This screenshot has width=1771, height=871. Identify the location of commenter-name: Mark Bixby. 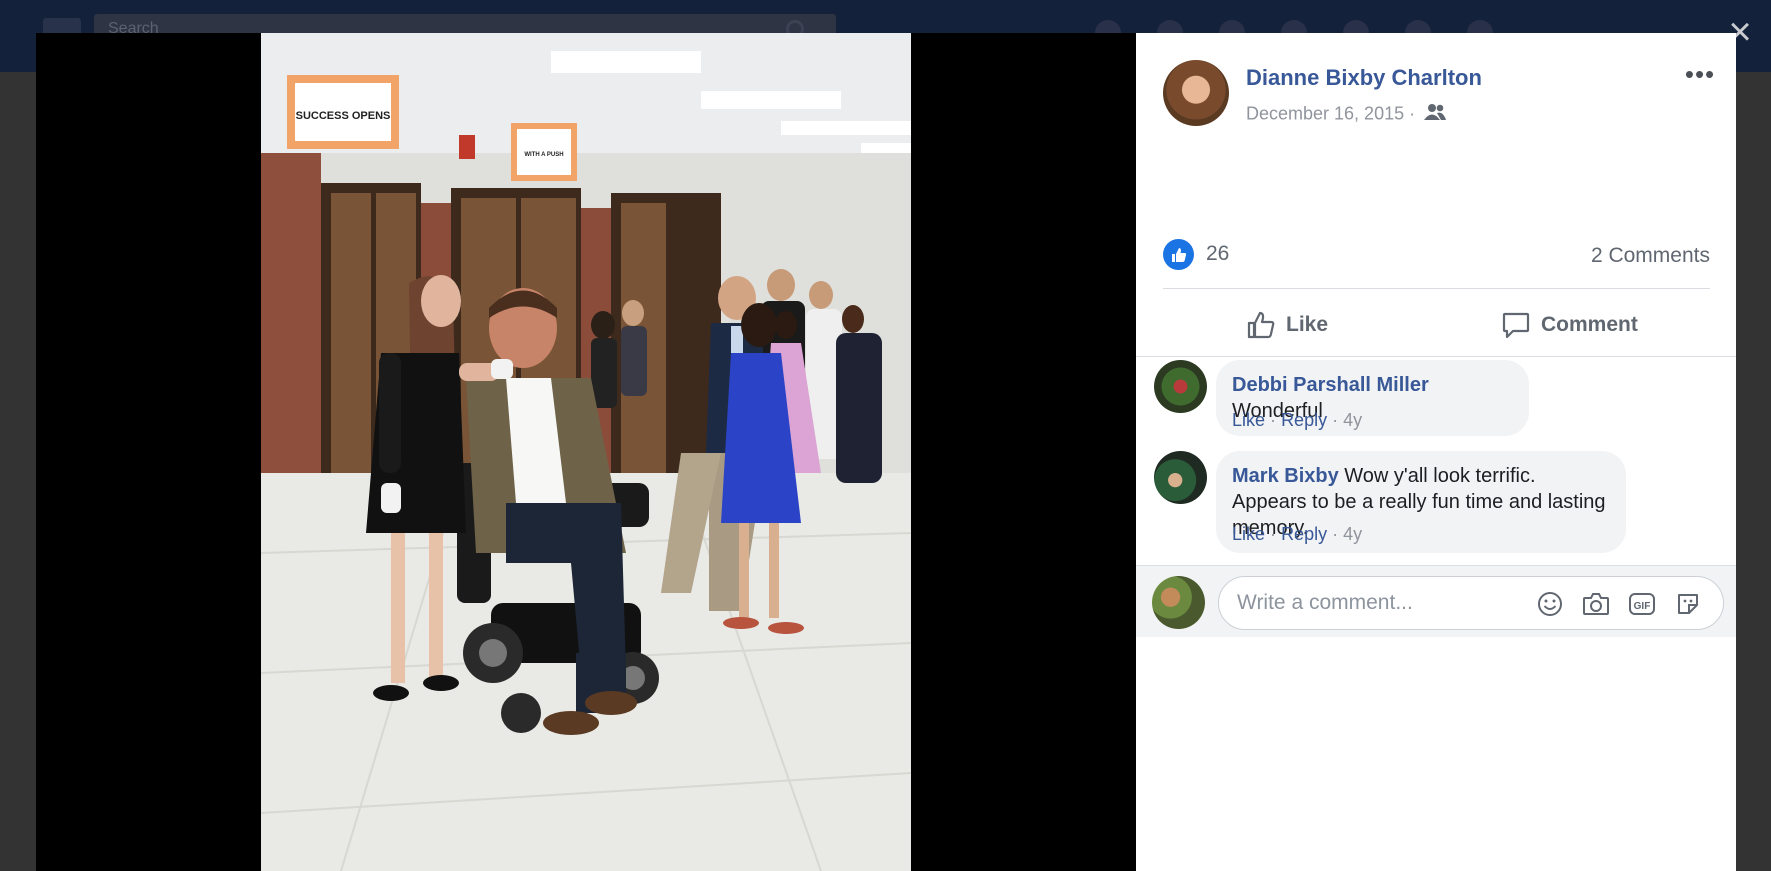
(1285, 476).